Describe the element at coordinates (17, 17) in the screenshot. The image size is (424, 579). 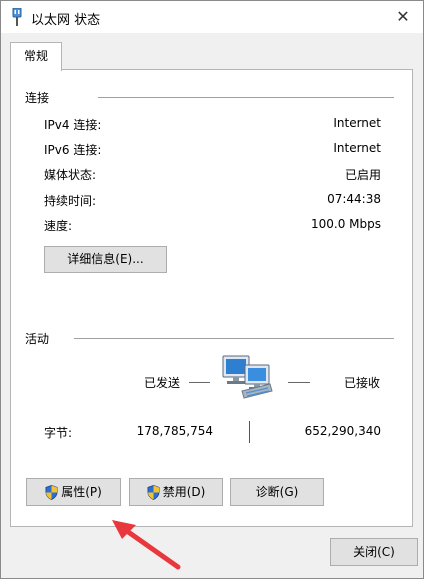
I see `network-adapter-icon` at that location.